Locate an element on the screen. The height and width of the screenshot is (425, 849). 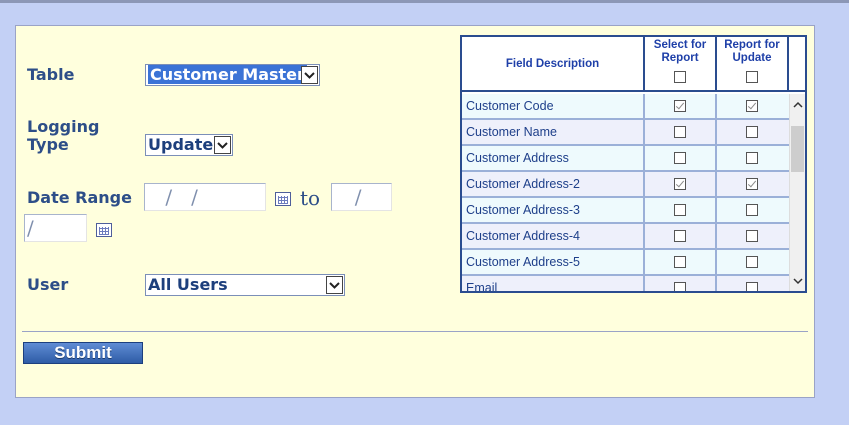
logging-label-line1: Logging is located at coordinates (63, 126).